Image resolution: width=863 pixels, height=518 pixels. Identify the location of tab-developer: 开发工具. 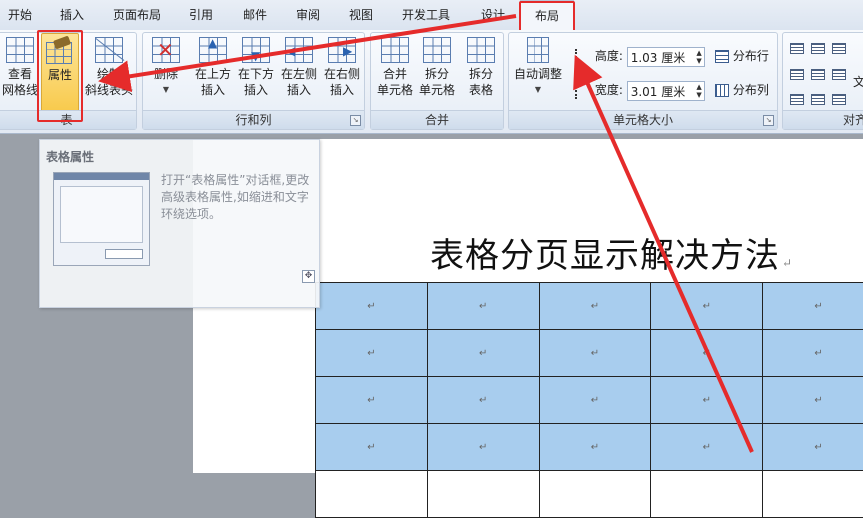
(426, 15).